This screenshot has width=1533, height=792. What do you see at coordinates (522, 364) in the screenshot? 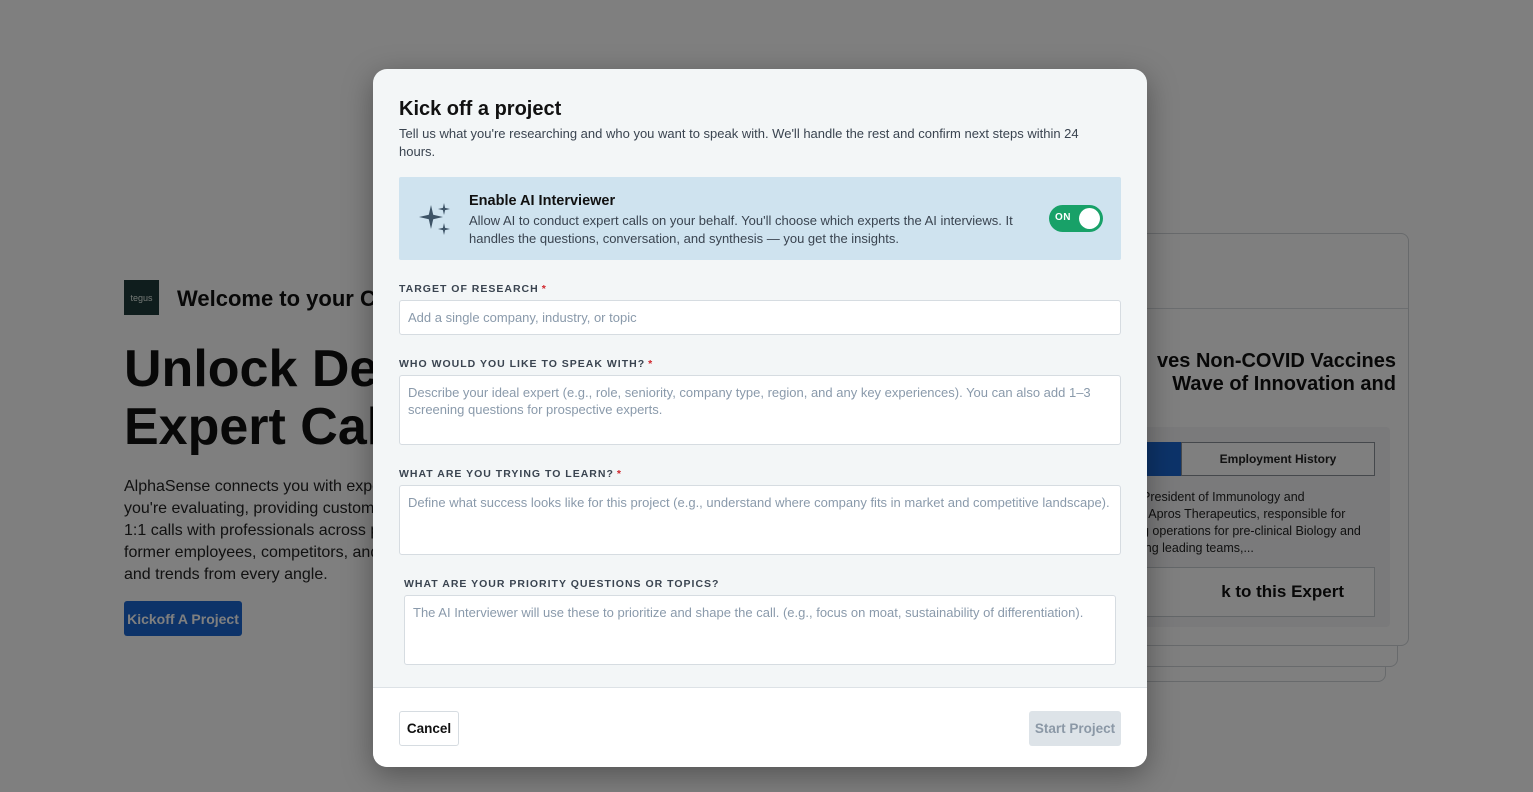
I see `speak-with-label-text: WHO WOULD YOU LIKE TO SPEAK WITH?` at bounding box center [522, 364].